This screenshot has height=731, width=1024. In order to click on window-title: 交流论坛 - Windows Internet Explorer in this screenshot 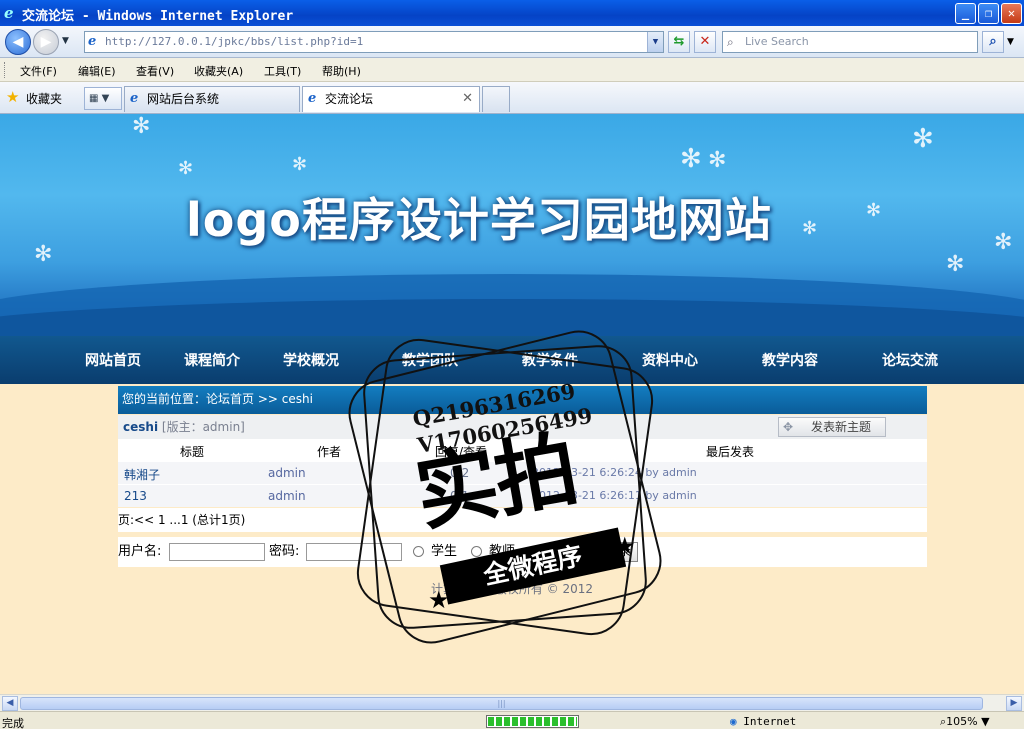, I will do `click(158, 16)`.